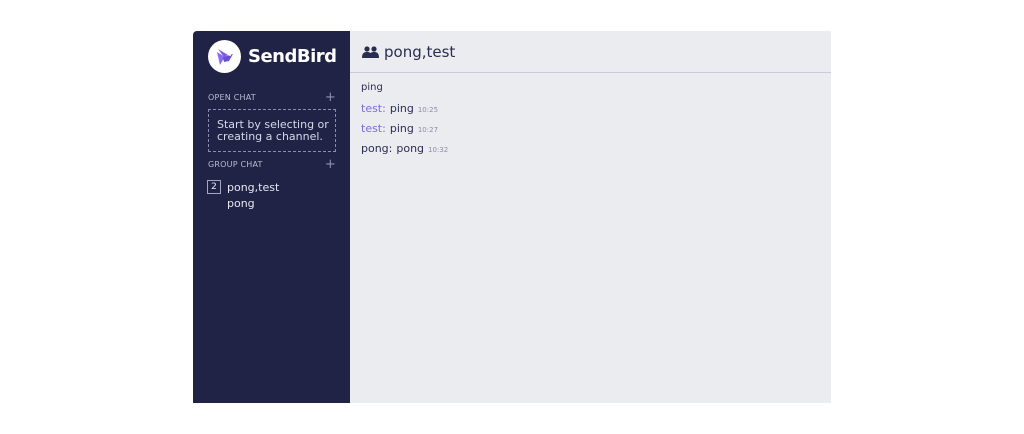 This screenshot has height=434, width=1024. Describe the element at coordinates (214, 187) in the screenshot. I see `member-count-badge: 2` at that location.